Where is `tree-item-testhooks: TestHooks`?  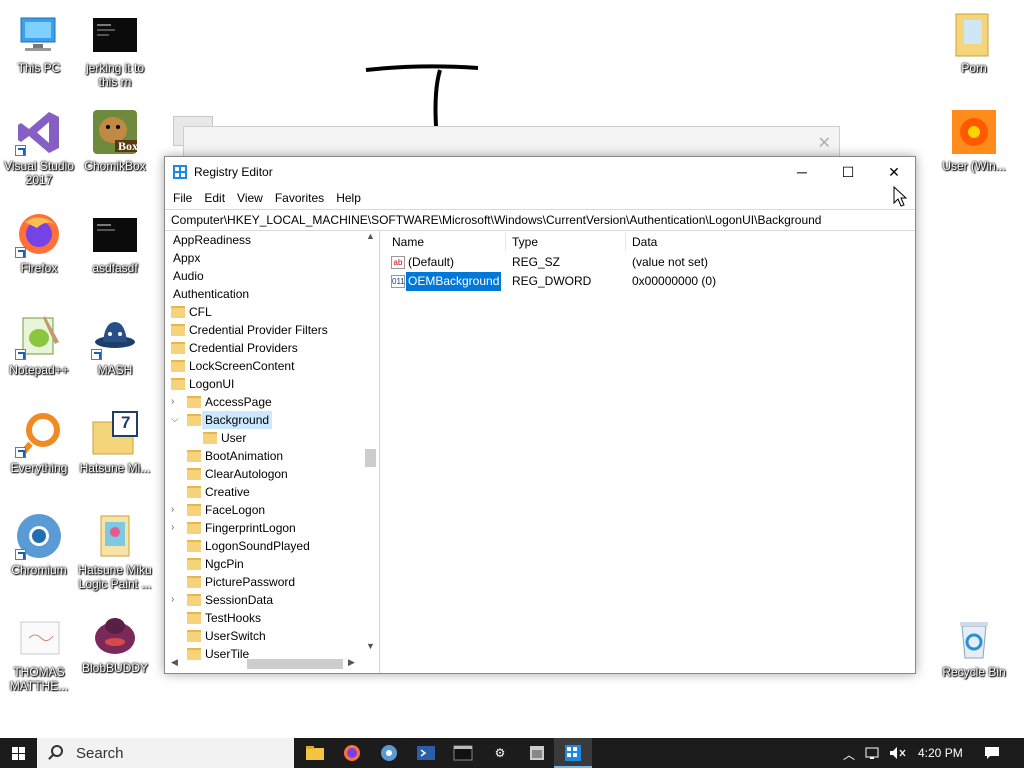 tree-item-testhooks: TestHooks is located at coordinates (272, 618).